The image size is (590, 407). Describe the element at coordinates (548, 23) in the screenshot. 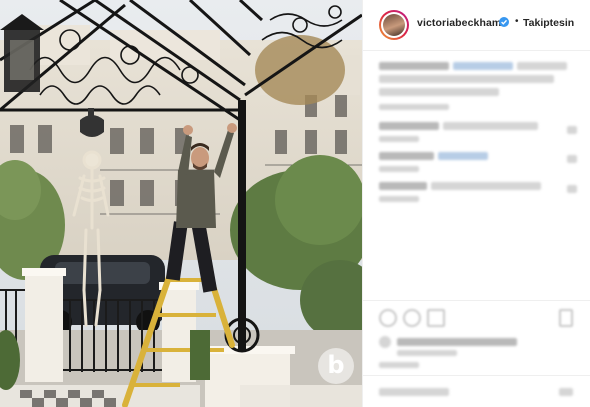

I see `following-button: Takiptesin` at that location.